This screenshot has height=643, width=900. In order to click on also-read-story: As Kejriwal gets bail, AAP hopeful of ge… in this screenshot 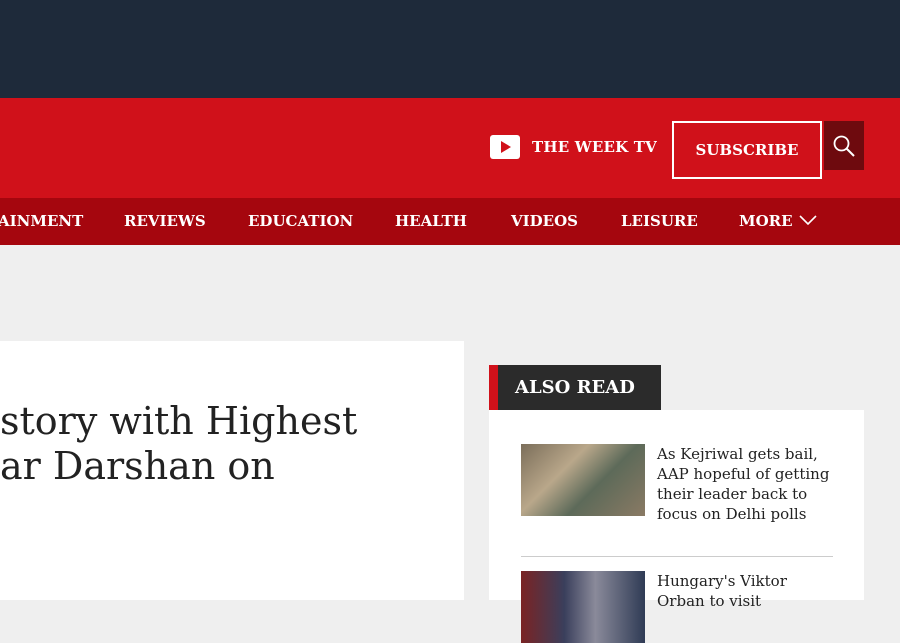, I will do `click(677, 500)`.